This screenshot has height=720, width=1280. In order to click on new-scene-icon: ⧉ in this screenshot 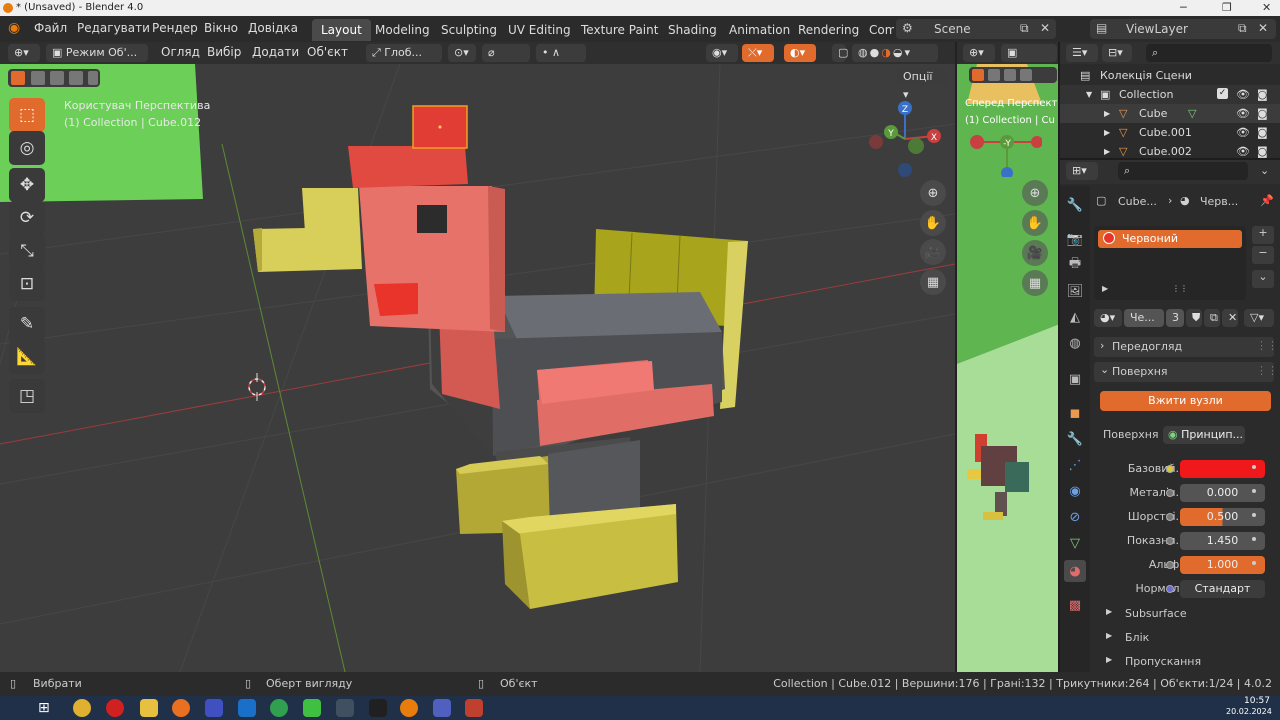, I will do `click(1024, 28)`.